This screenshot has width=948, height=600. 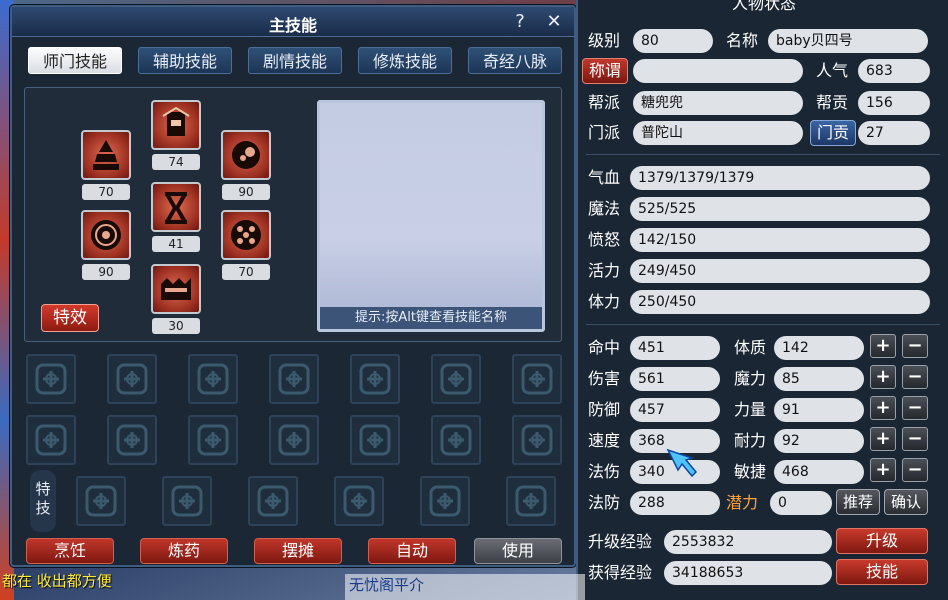 What do you see at coordinates (70, 551) in the screenshot?
I see `cooking-button: 烹饪` at bounding box center [70, 551].